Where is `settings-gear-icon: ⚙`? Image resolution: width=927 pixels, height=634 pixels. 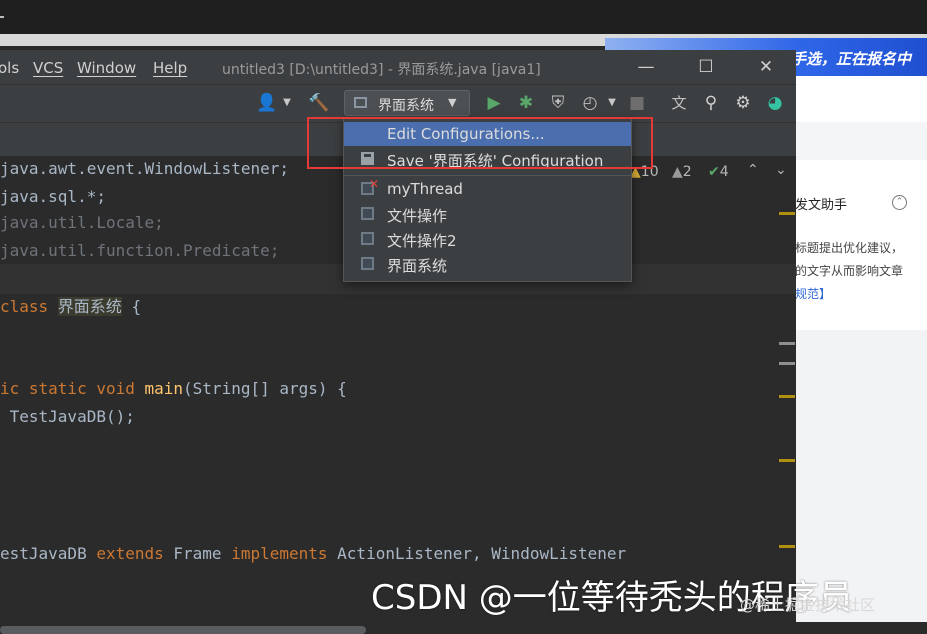
settings-gear-icon: ⚙ is located at coordinates (743, 103).